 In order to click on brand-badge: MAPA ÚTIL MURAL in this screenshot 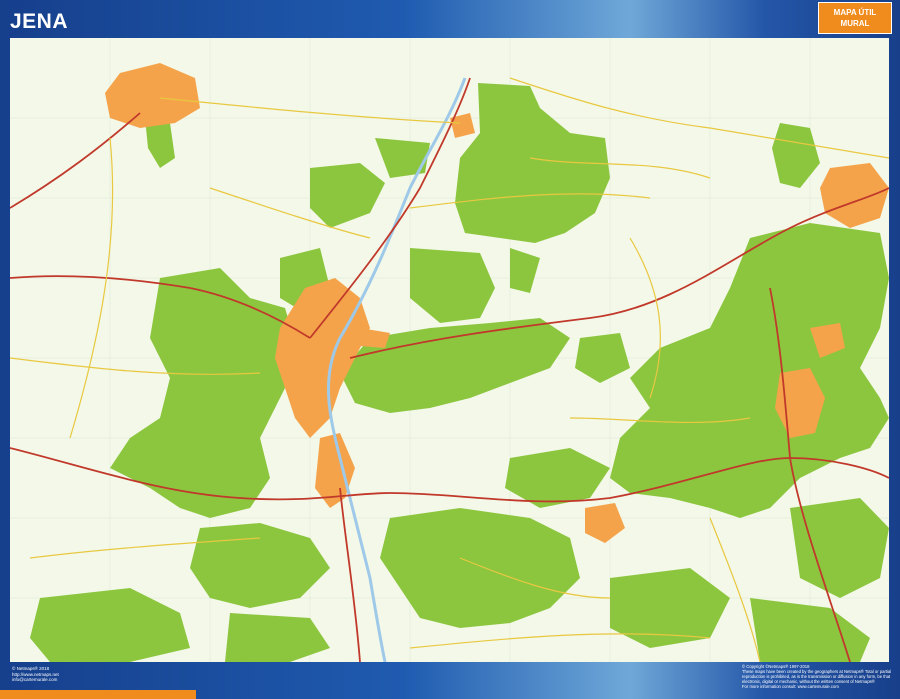, I will do `click(855, 18)`.